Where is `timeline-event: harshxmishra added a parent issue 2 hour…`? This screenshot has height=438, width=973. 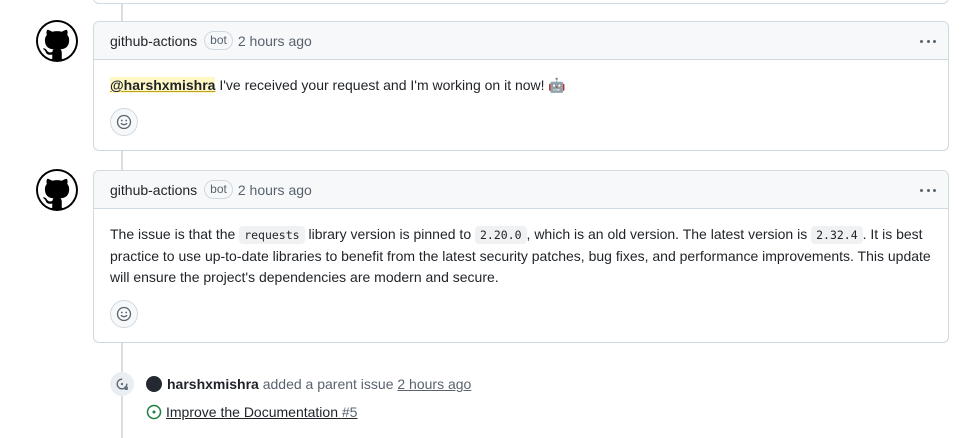 timeline-event: harshxmishra added a parent issue 2 hour… is located at coordinates (290, 384).